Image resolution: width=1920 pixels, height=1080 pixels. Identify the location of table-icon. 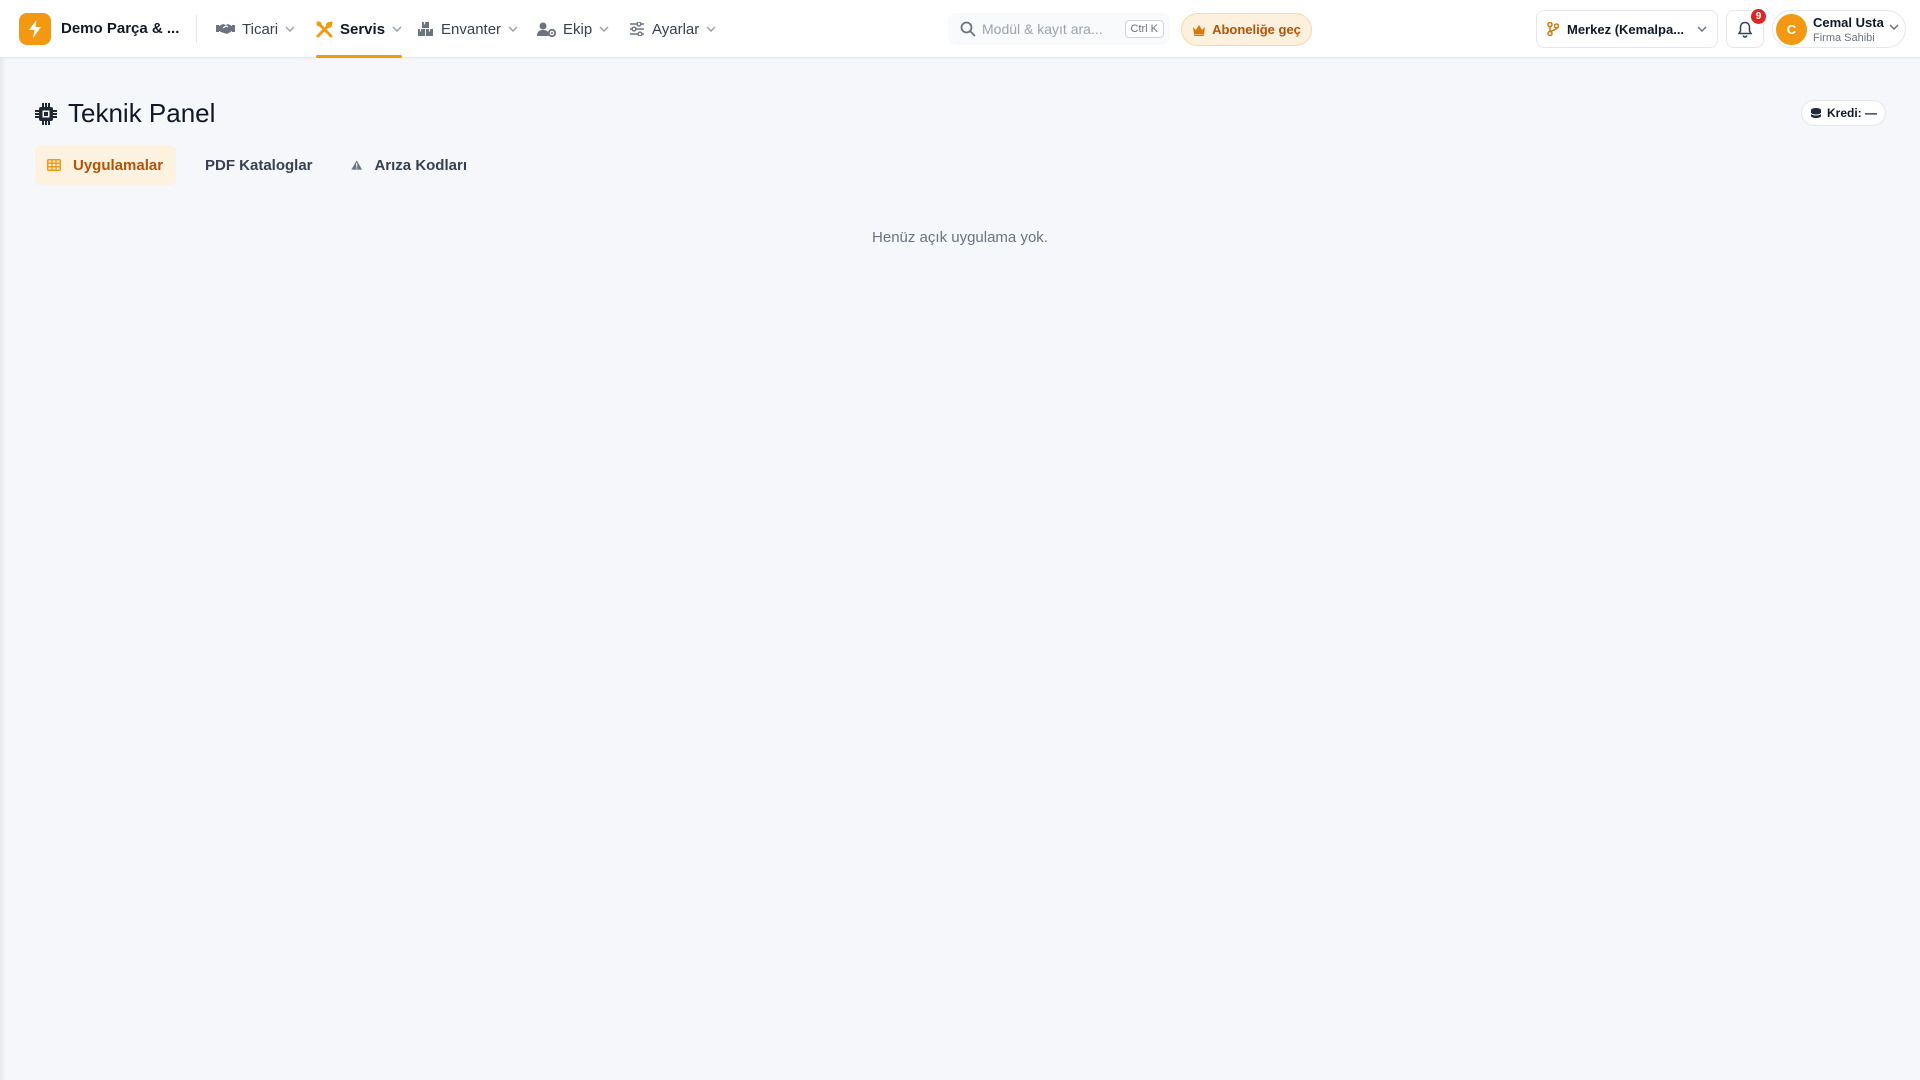
(54, 165).